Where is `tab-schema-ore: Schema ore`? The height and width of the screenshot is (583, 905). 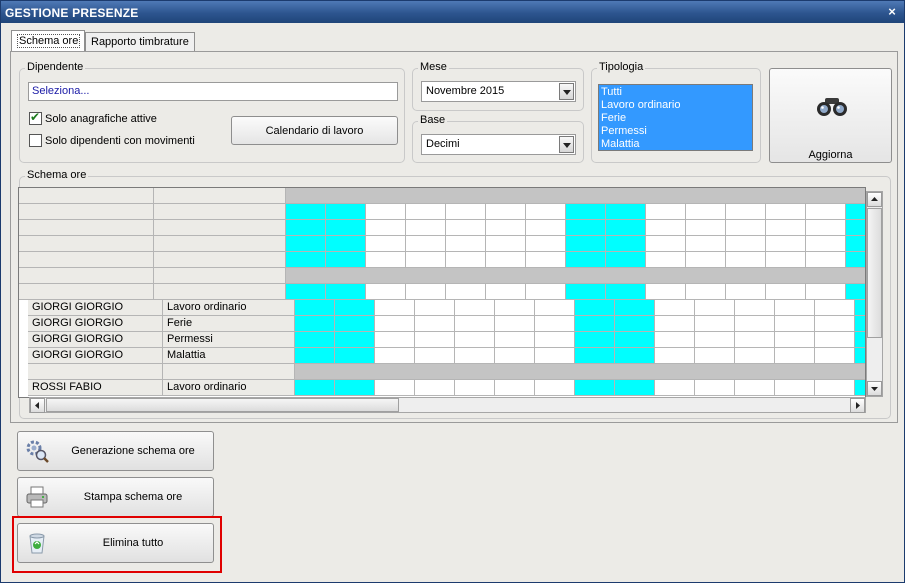 tab-schema-ore: Schema ore is located at coordinates (48, 41).